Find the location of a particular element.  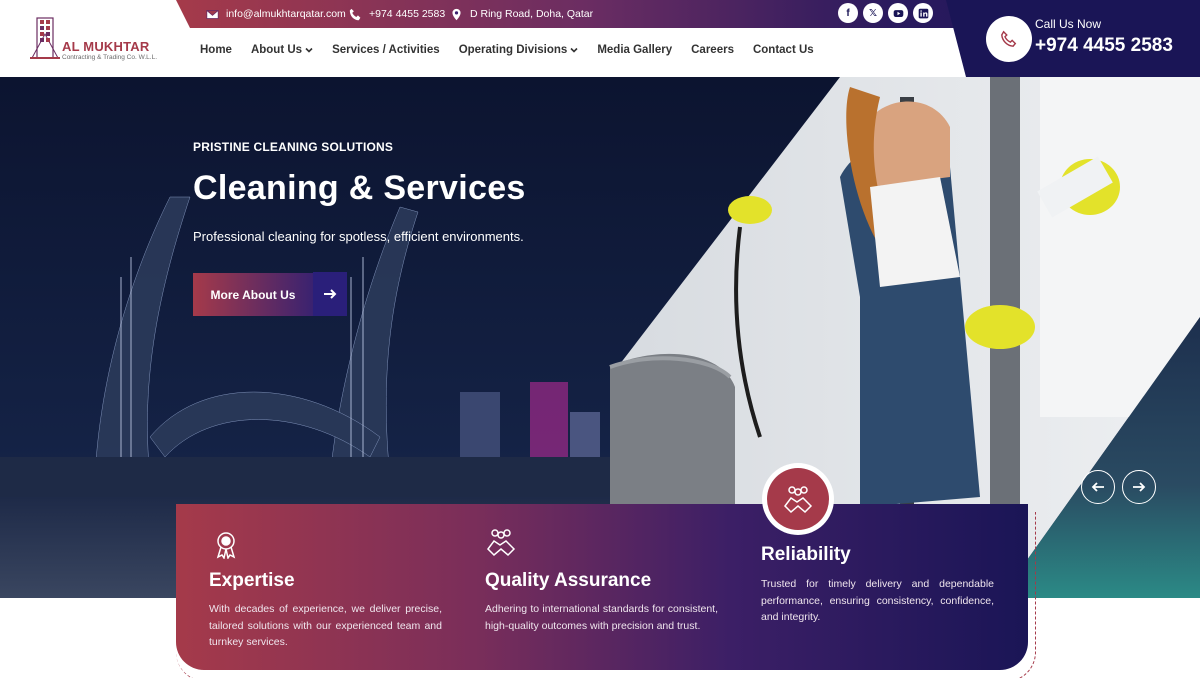

nav-label: Home is located at coordinates (216, 50).